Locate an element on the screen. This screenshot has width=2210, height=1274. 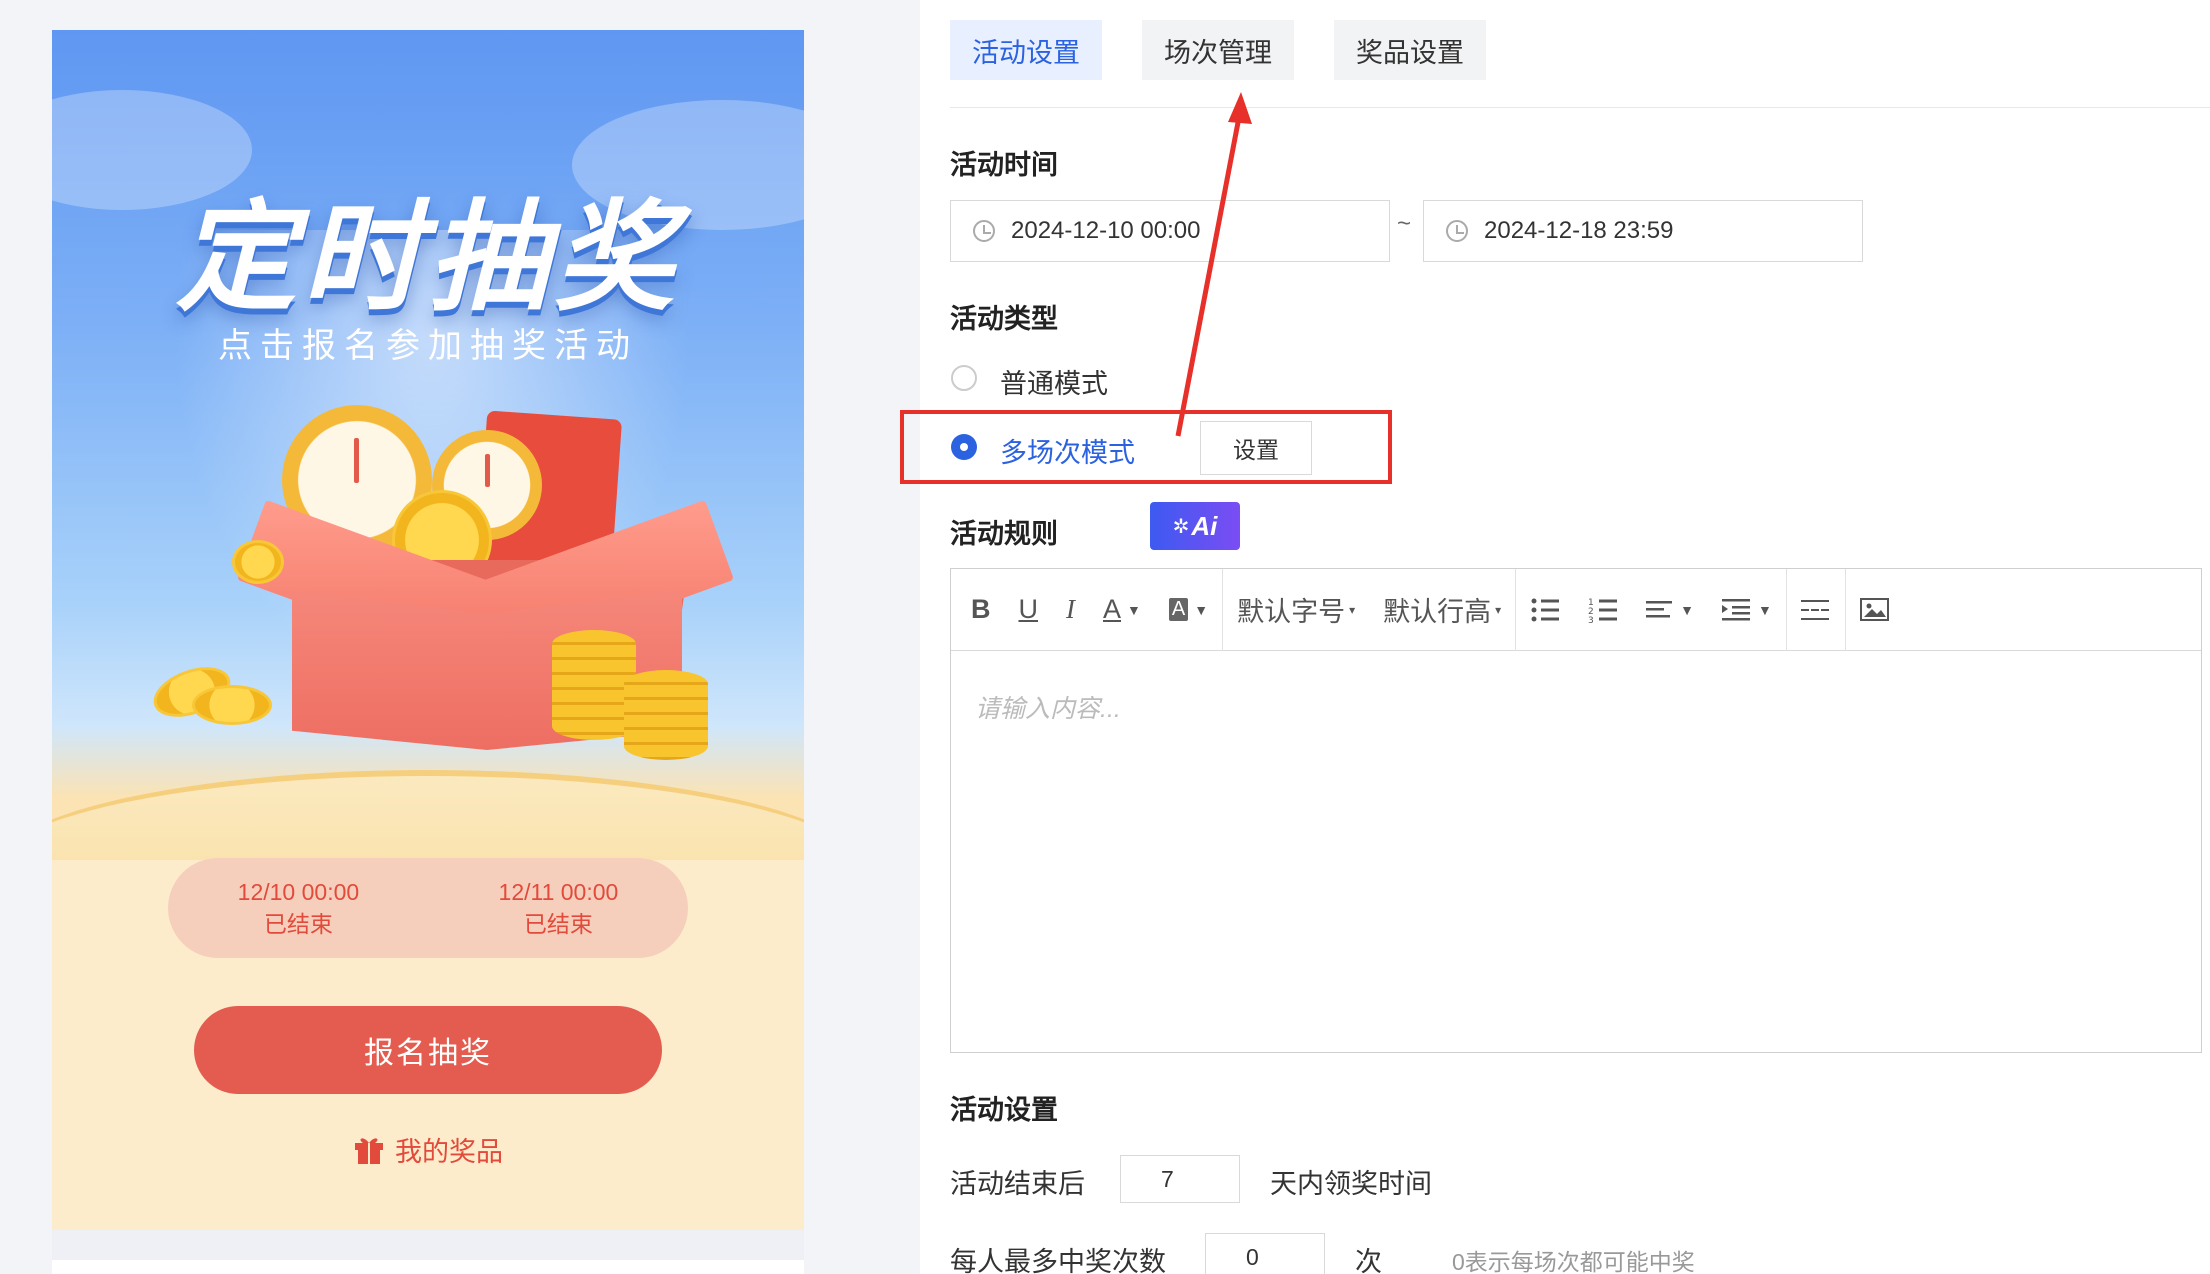
preview-title: 定时抽奖 is located at coordinates (428, 258).